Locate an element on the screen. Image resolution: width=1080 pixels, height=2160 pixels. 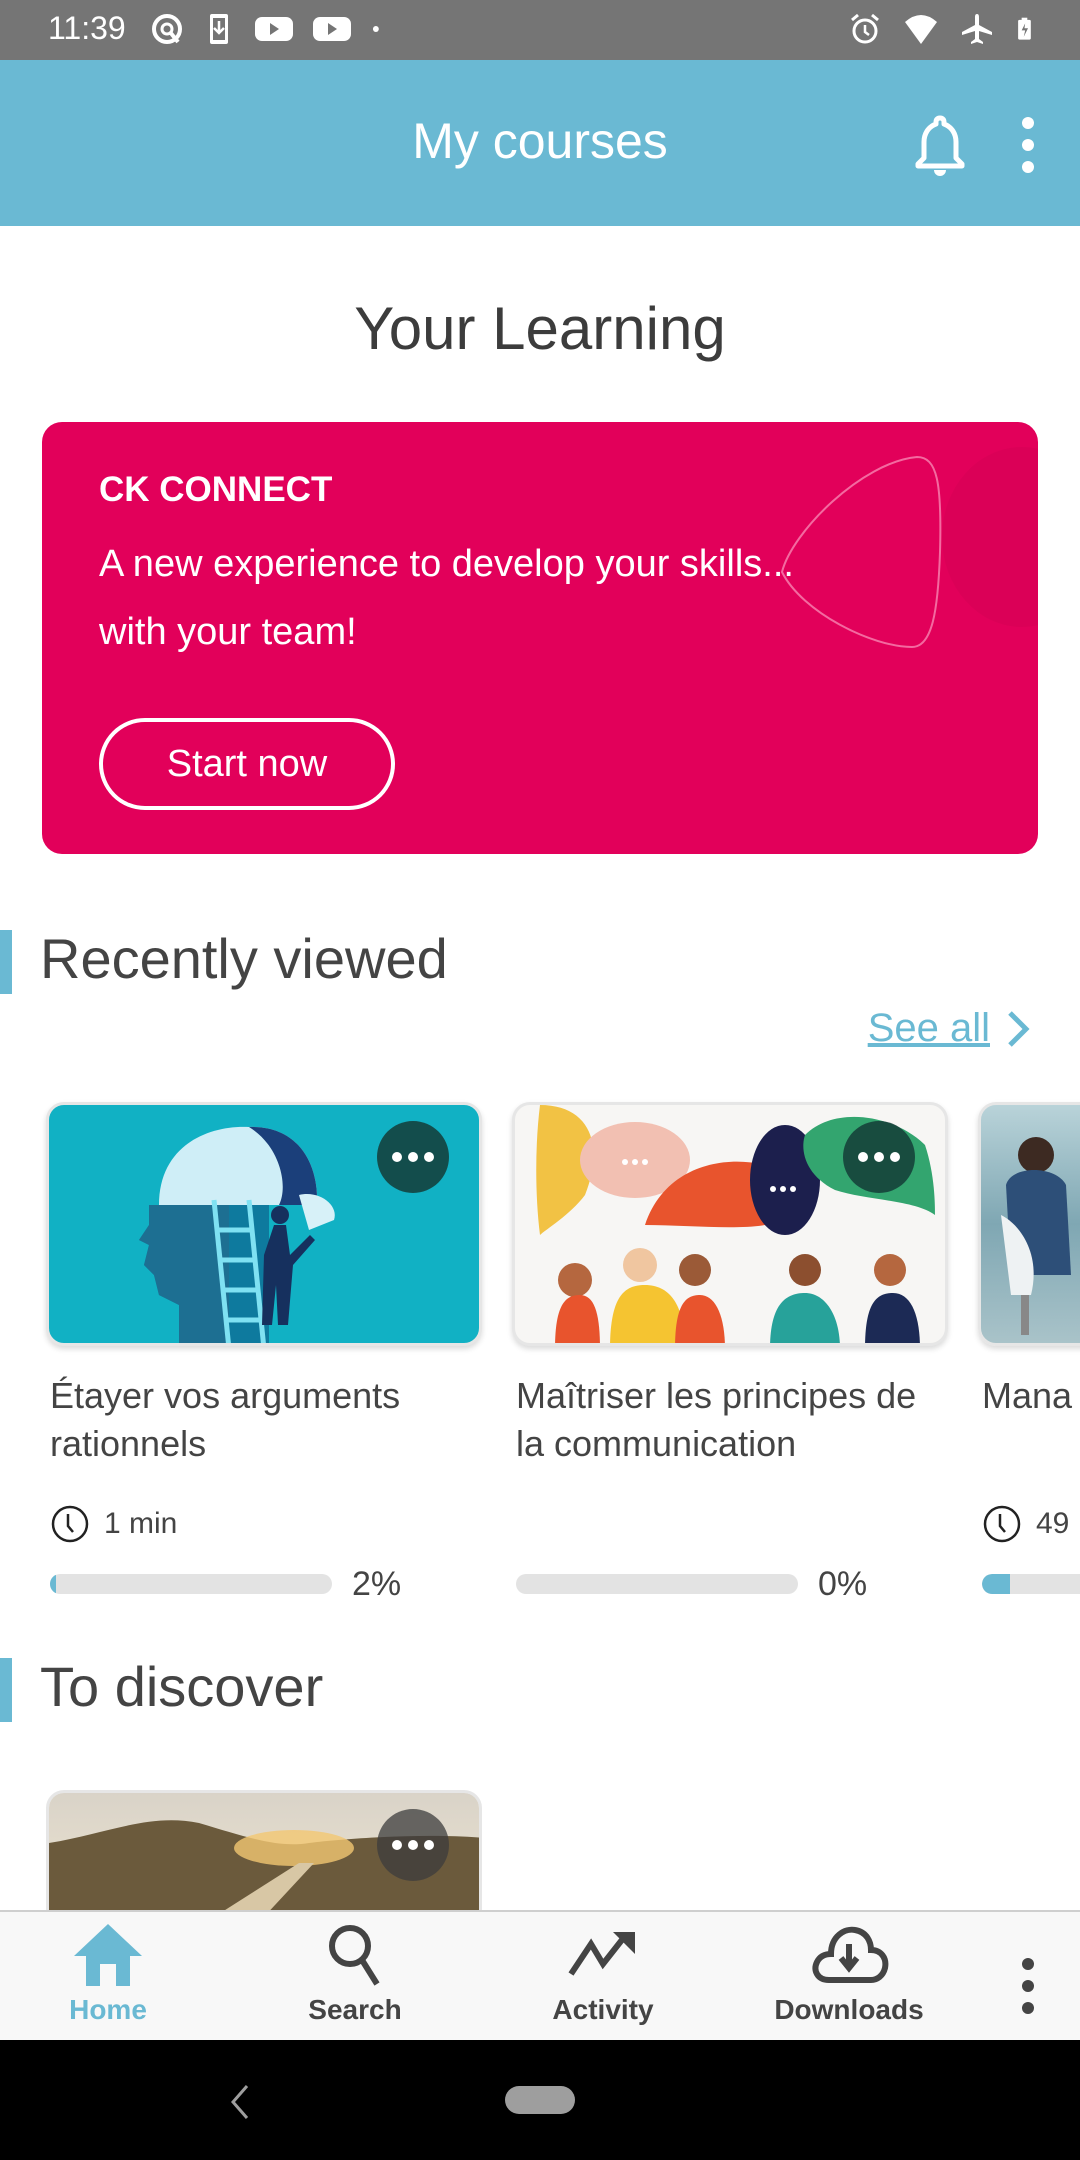
course-duration: 49 is located at coordinates (1029, 1524).